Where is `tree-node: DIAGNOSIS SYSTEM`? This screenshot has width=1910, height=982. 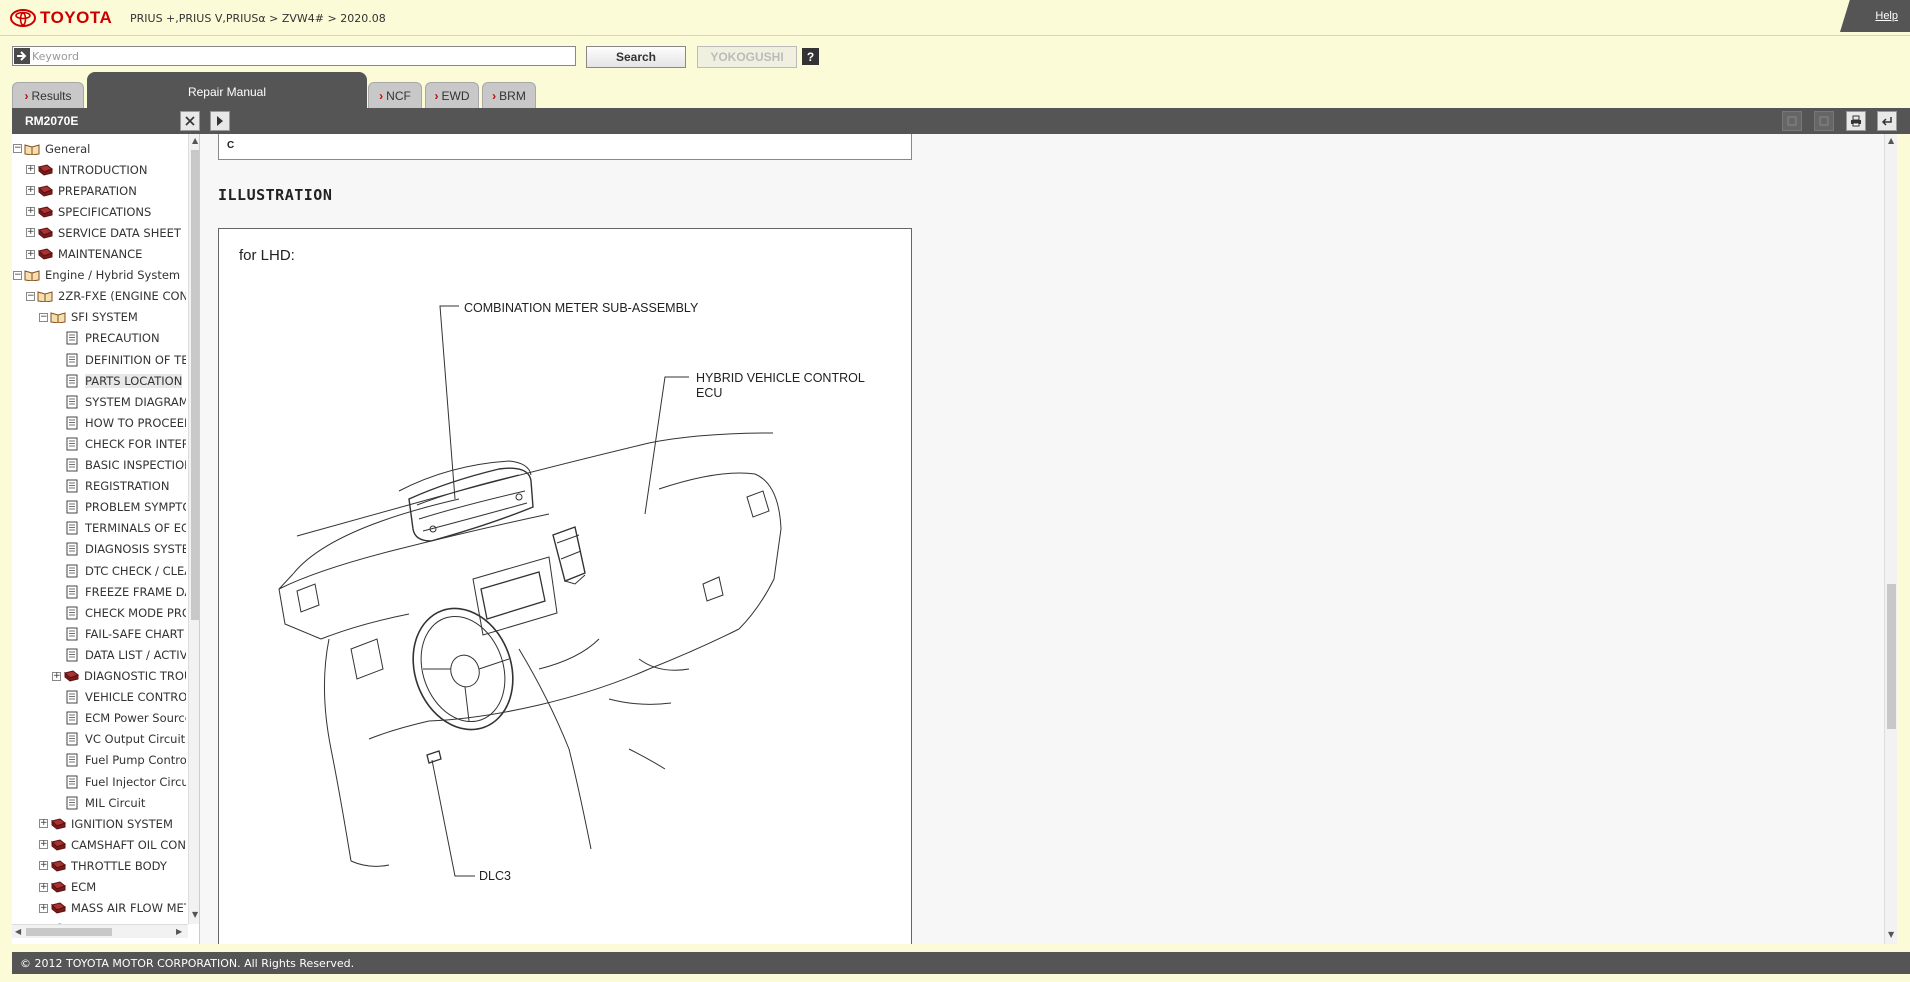
tree-node: DIAGNOSIS SYSTEM is located at coordinates (126, 549).